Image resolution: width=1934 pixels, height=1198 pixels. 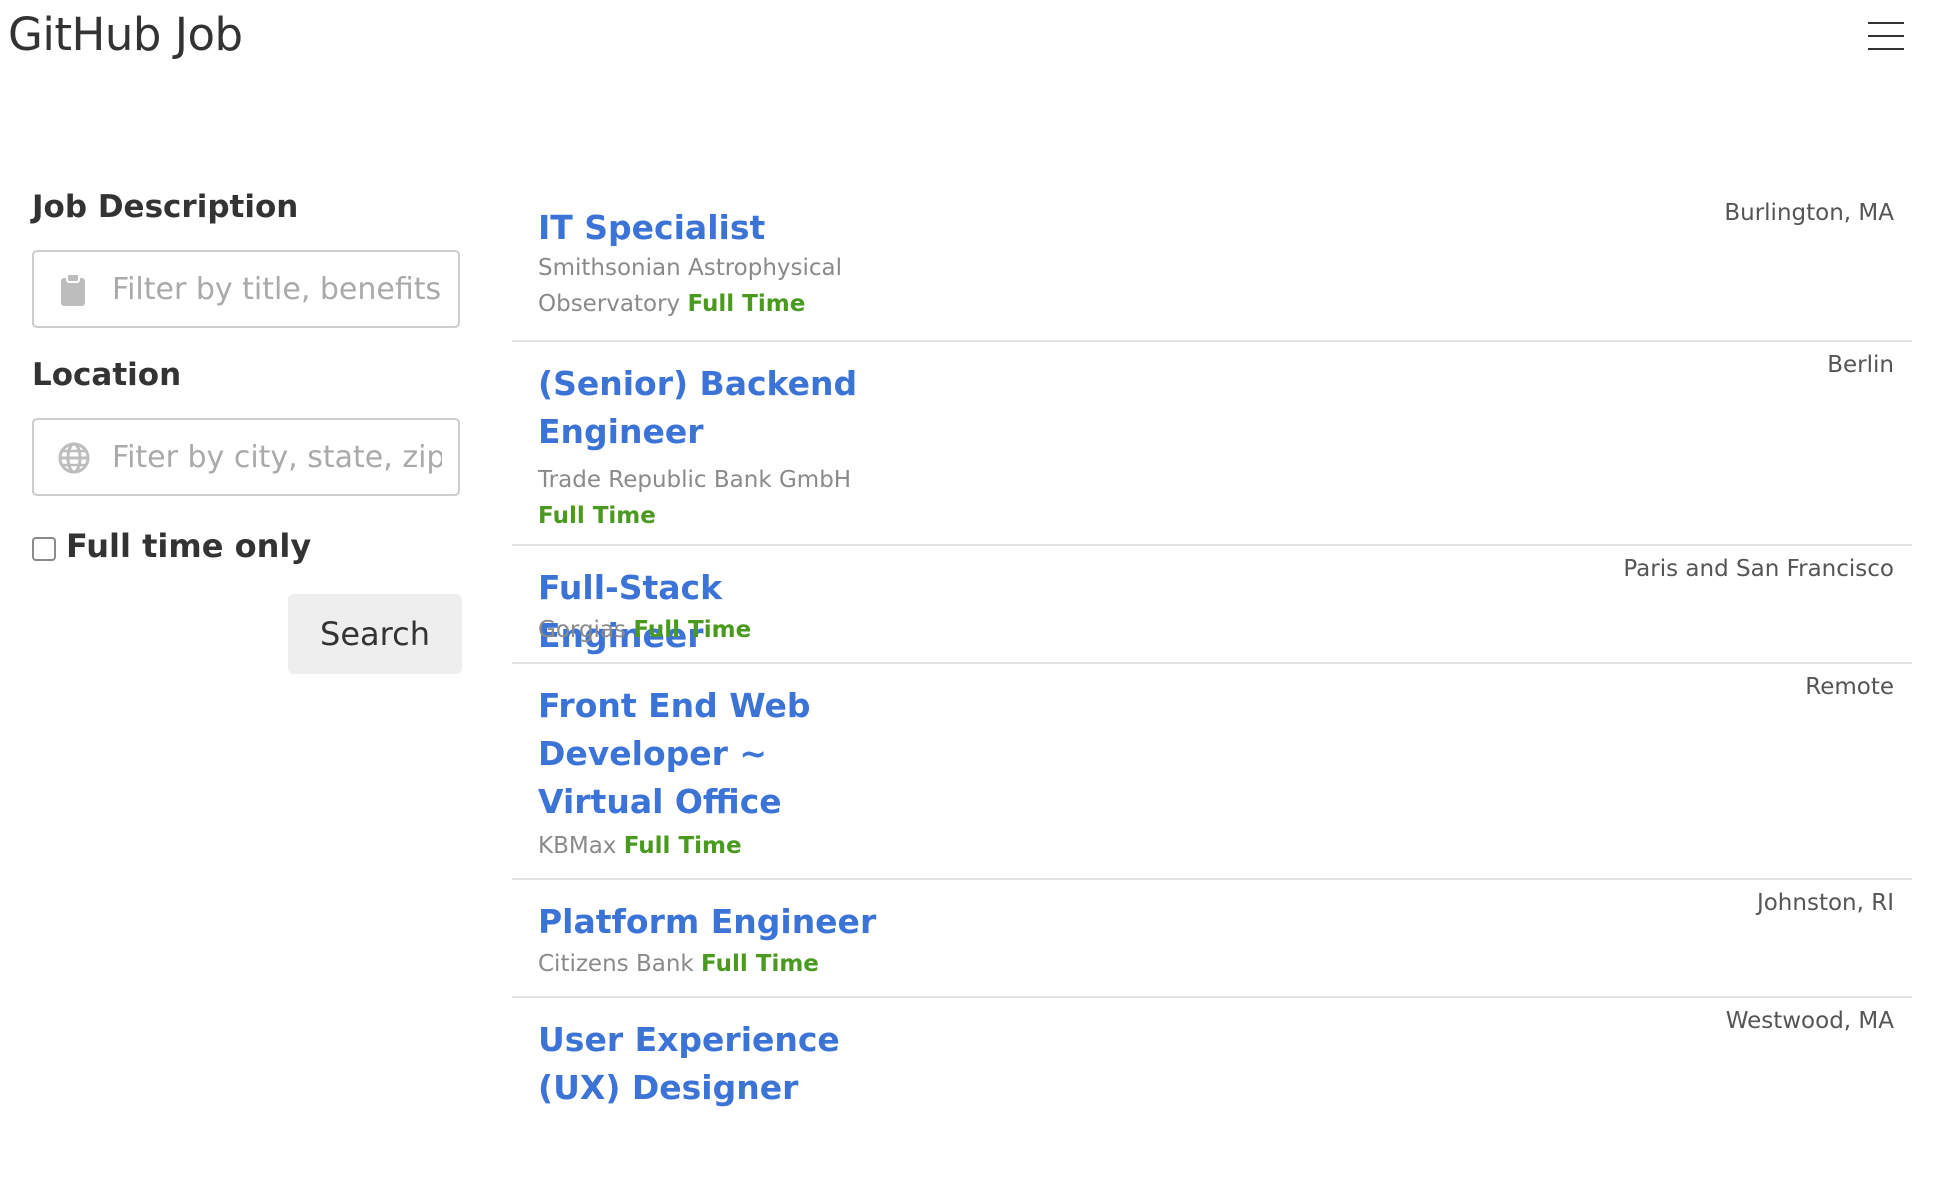 I want to click on job-location: Remote, so click(x=1849, y=687).